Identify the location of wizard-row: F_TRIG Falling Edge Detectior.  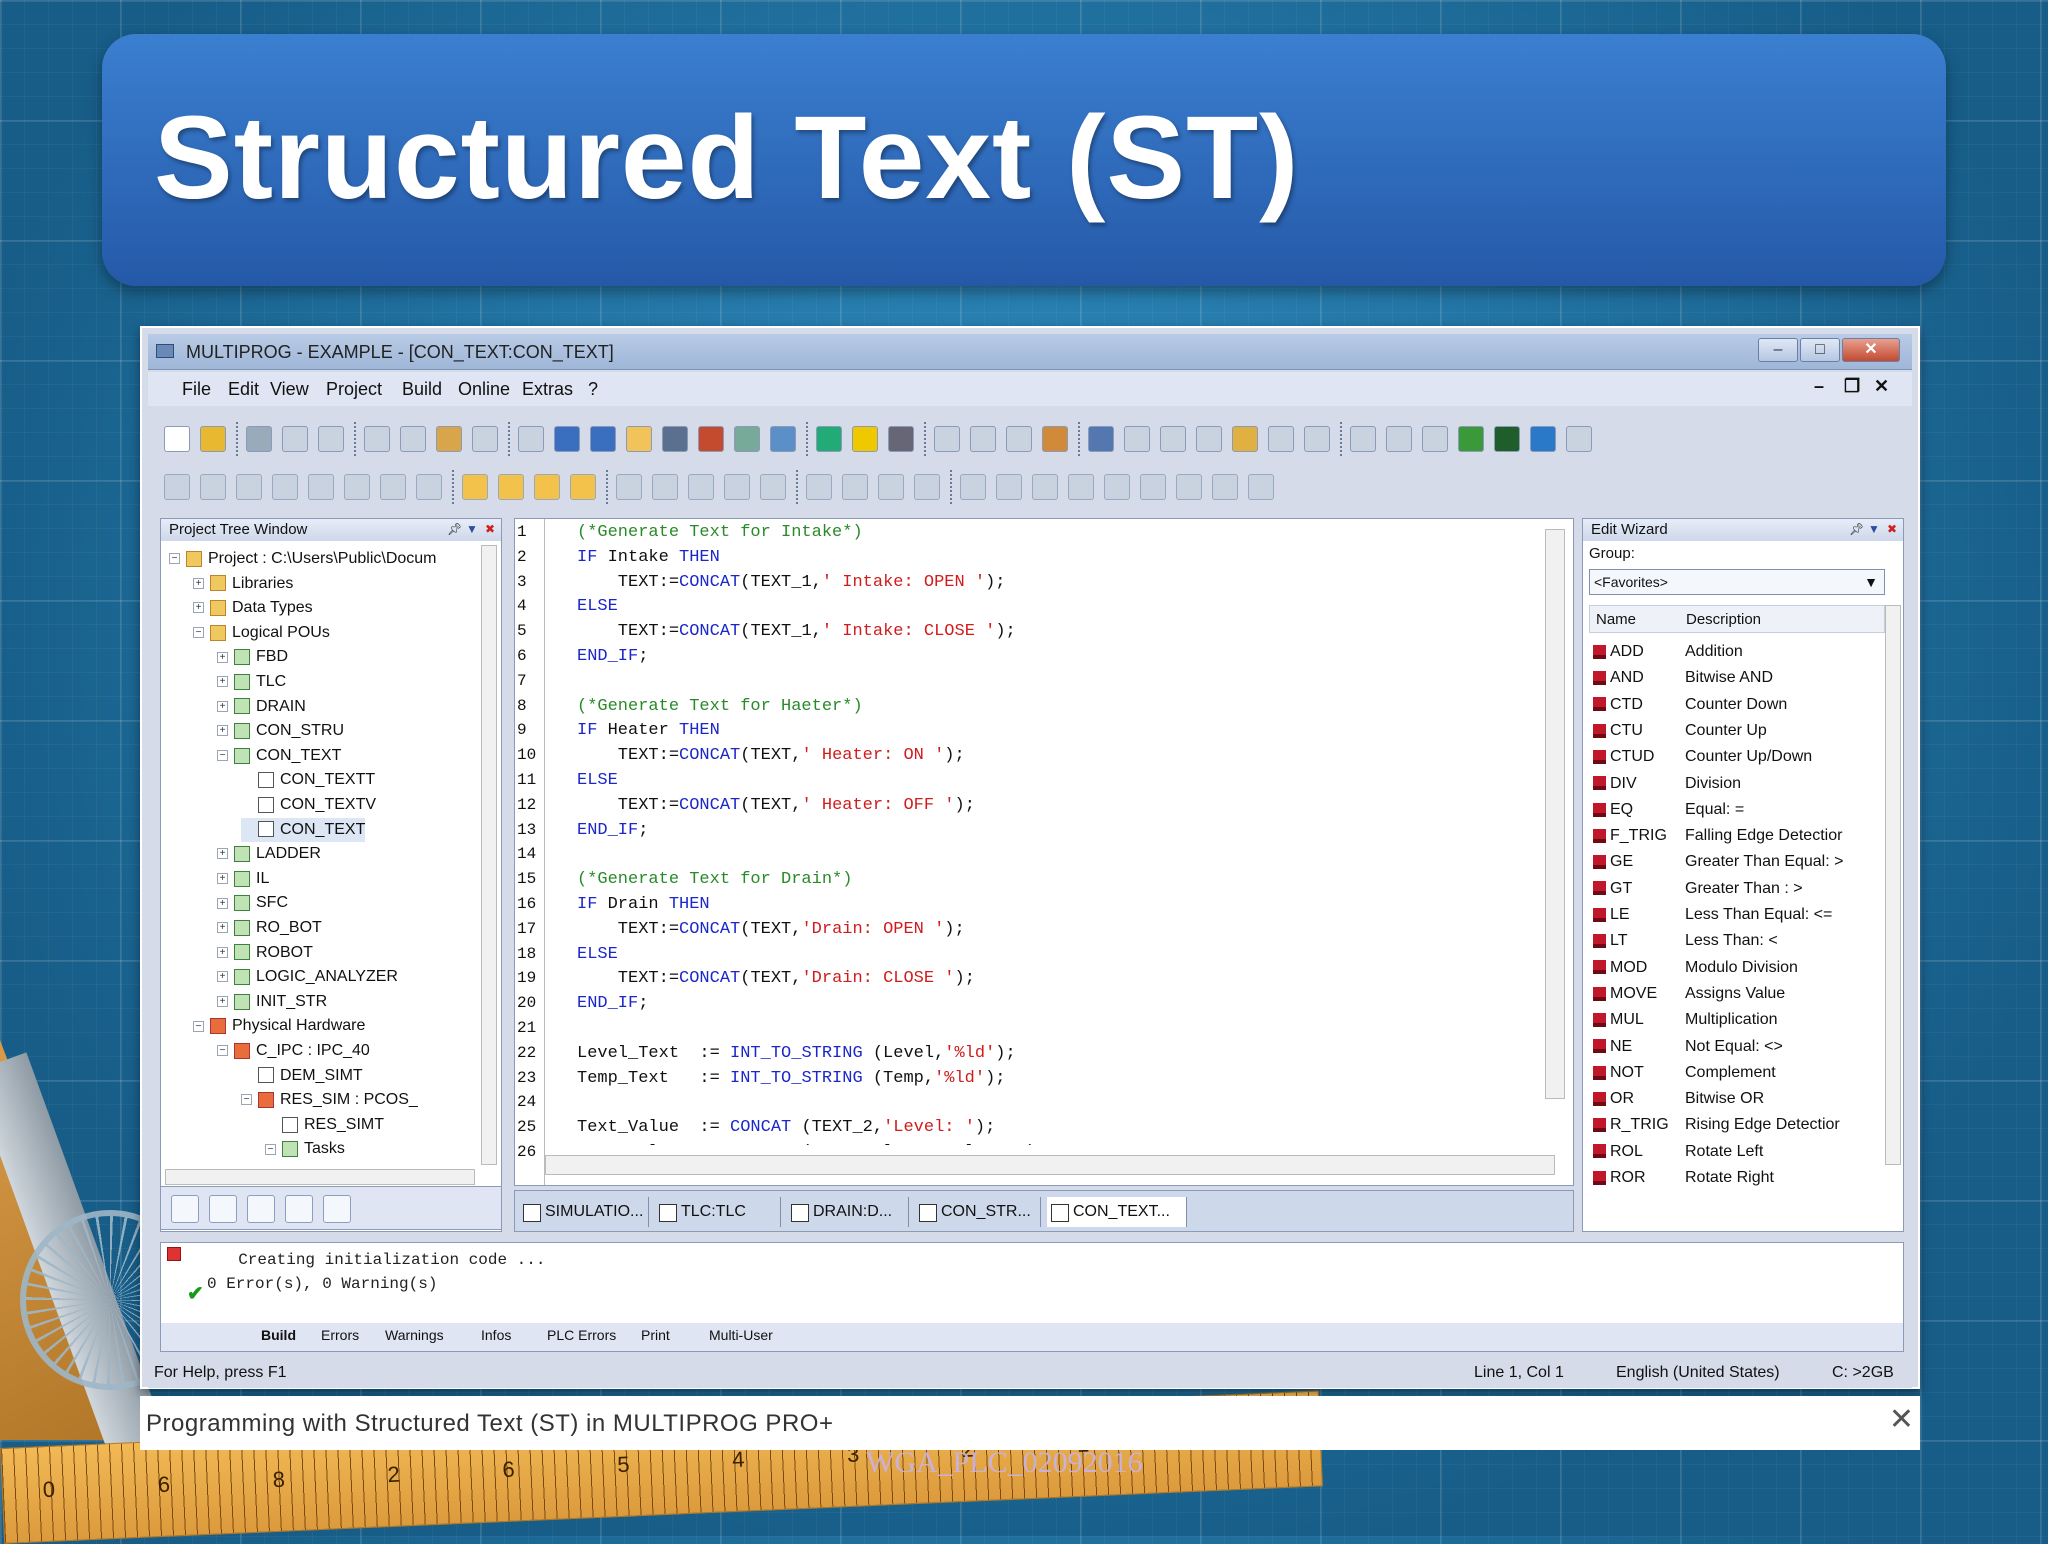
(1717, 836).